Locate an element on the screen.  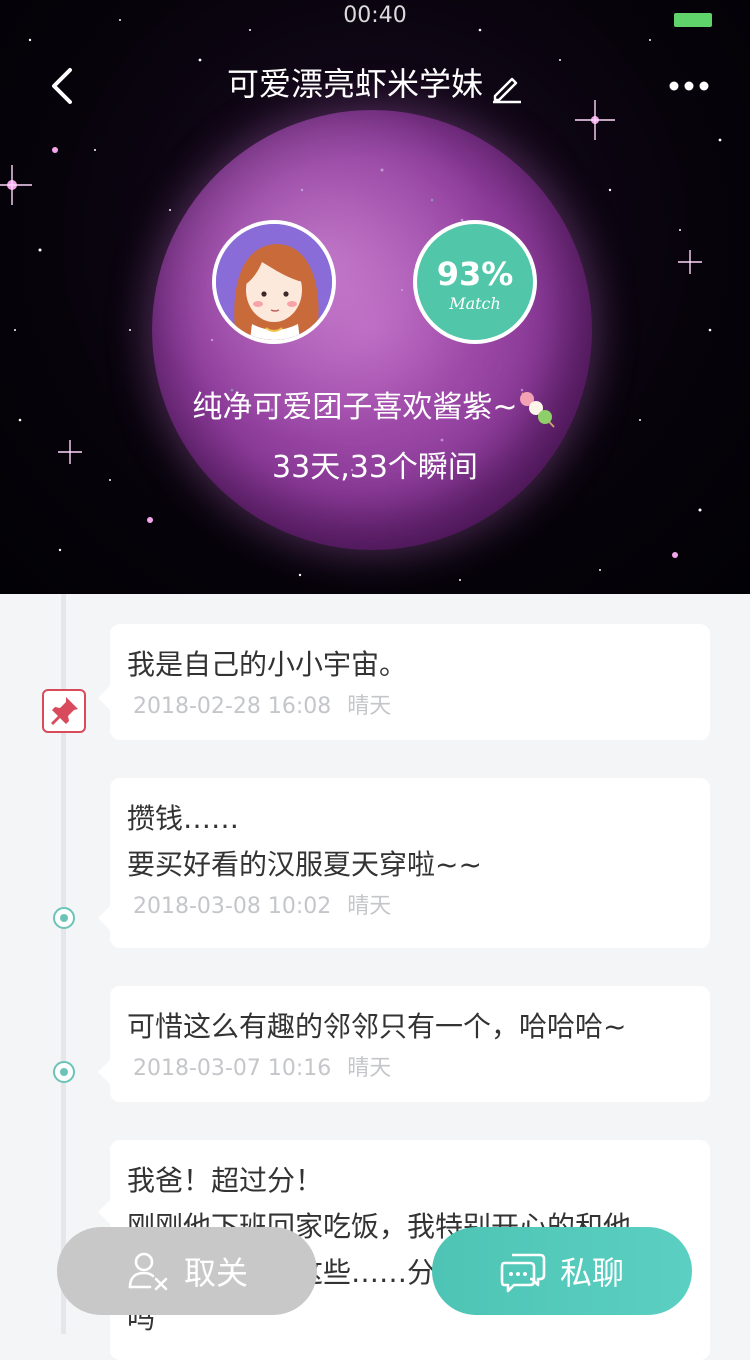
post-card: 我是自己的小小宇宙。 2018-02-28 16:08 晴天 is located at coordinates (404, 682).